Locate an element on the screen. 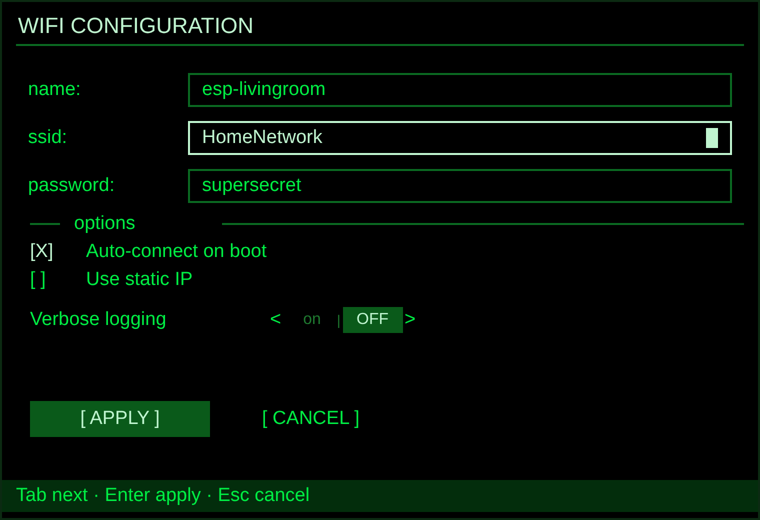  action-button: [ APPLY ] is located at coordinates (120, 419).